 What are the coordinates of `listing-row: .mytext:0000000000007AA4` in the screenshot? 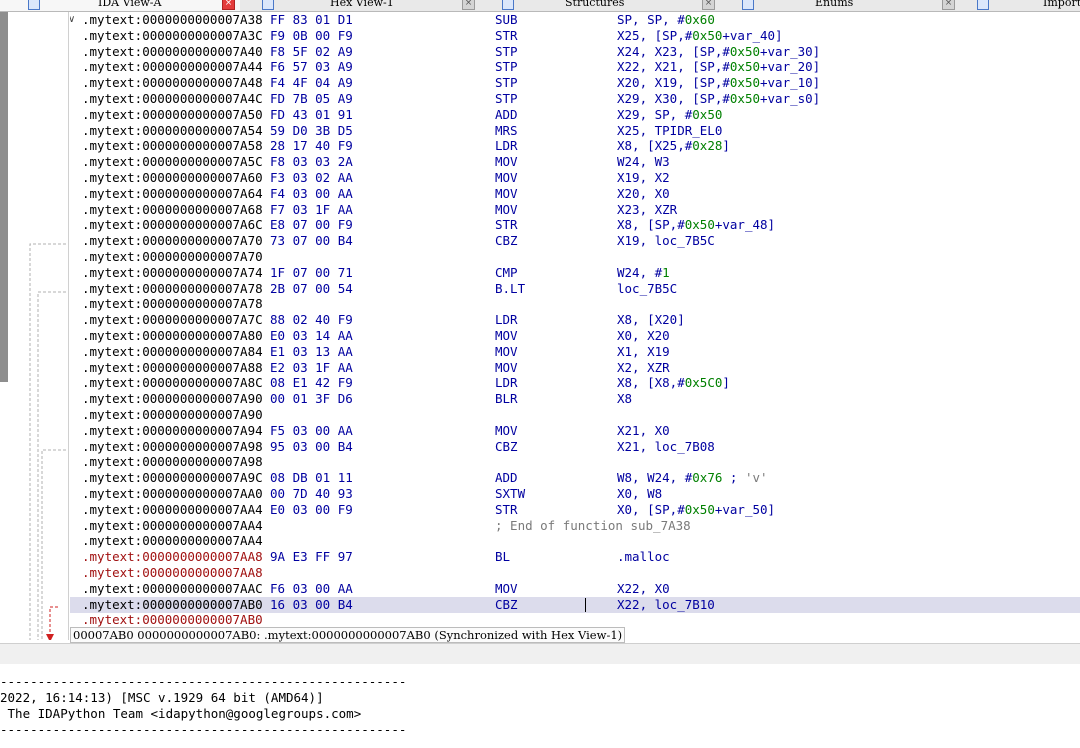 It's located at (575, 541).